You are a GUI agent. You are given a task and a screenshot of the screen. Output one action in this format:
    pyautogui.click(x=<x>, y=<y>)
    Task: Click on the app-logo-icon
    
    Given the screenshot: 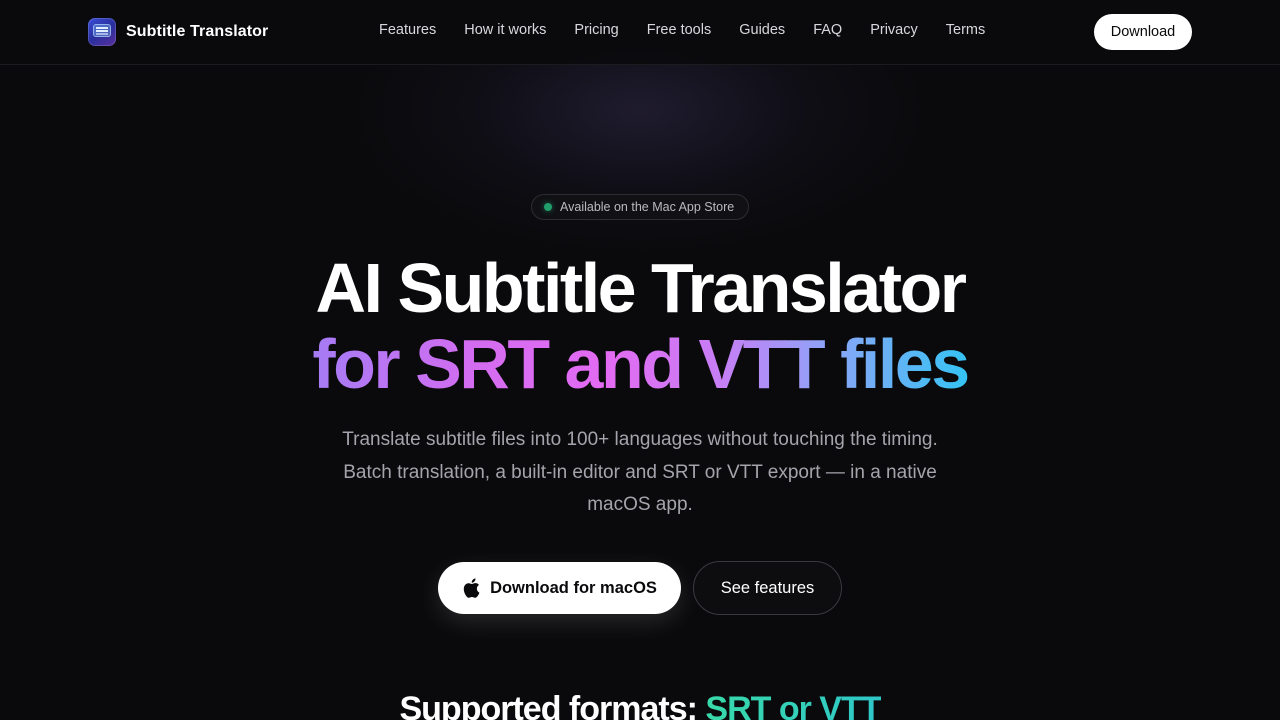 What is the action you would take?
    pyautogui.click(x=102, y=32)
    